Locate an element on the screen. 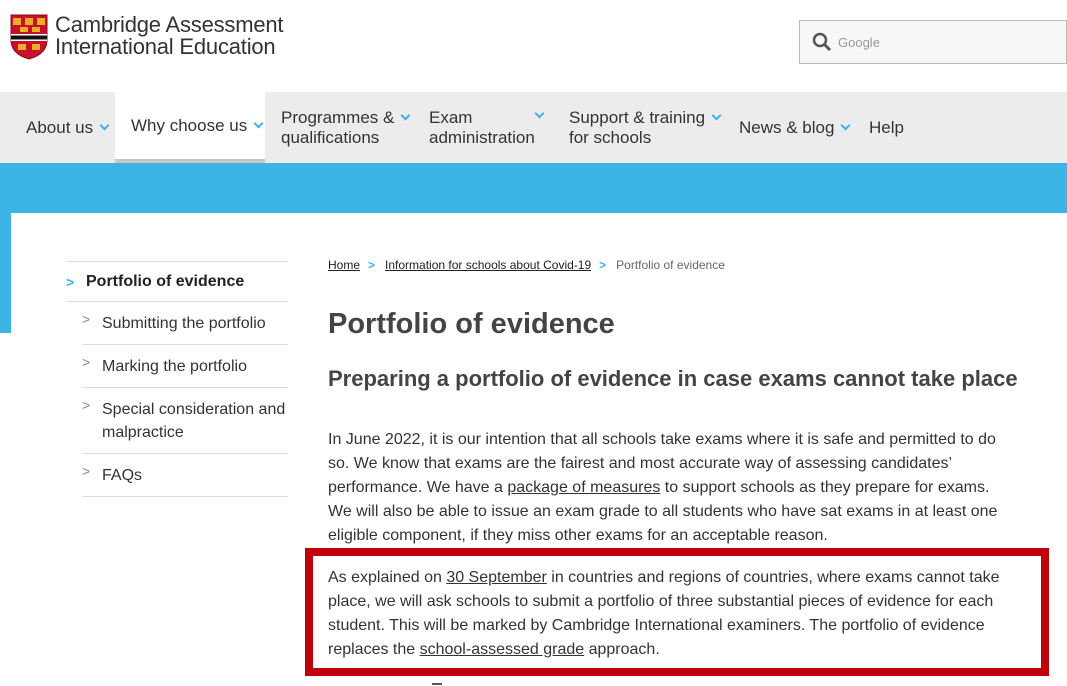 The width and height of the screenshot is (1067, 686). nav-label-line2: for schools is located at coordinates (610, 137).